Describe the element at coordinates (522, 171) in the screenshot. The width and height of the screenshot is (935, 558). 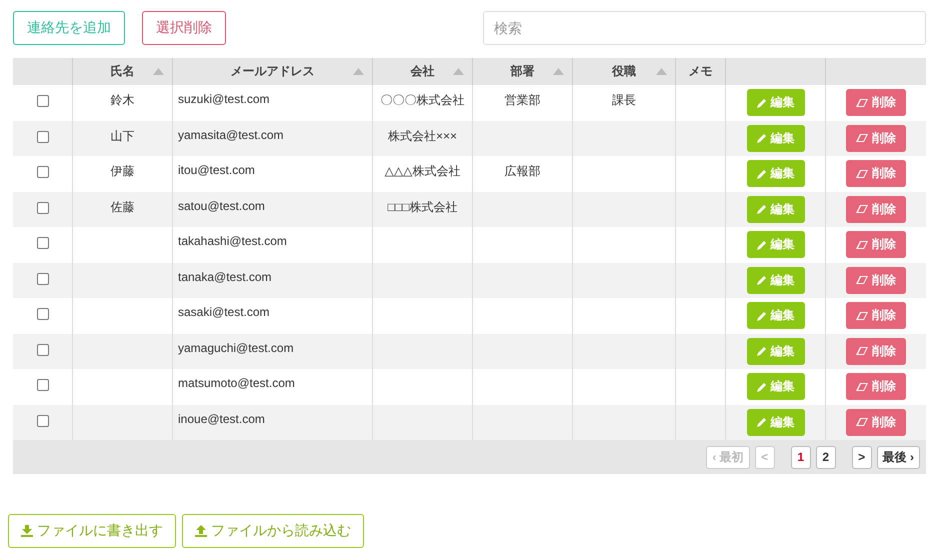
I see `table-cell: 広報部` at that location.